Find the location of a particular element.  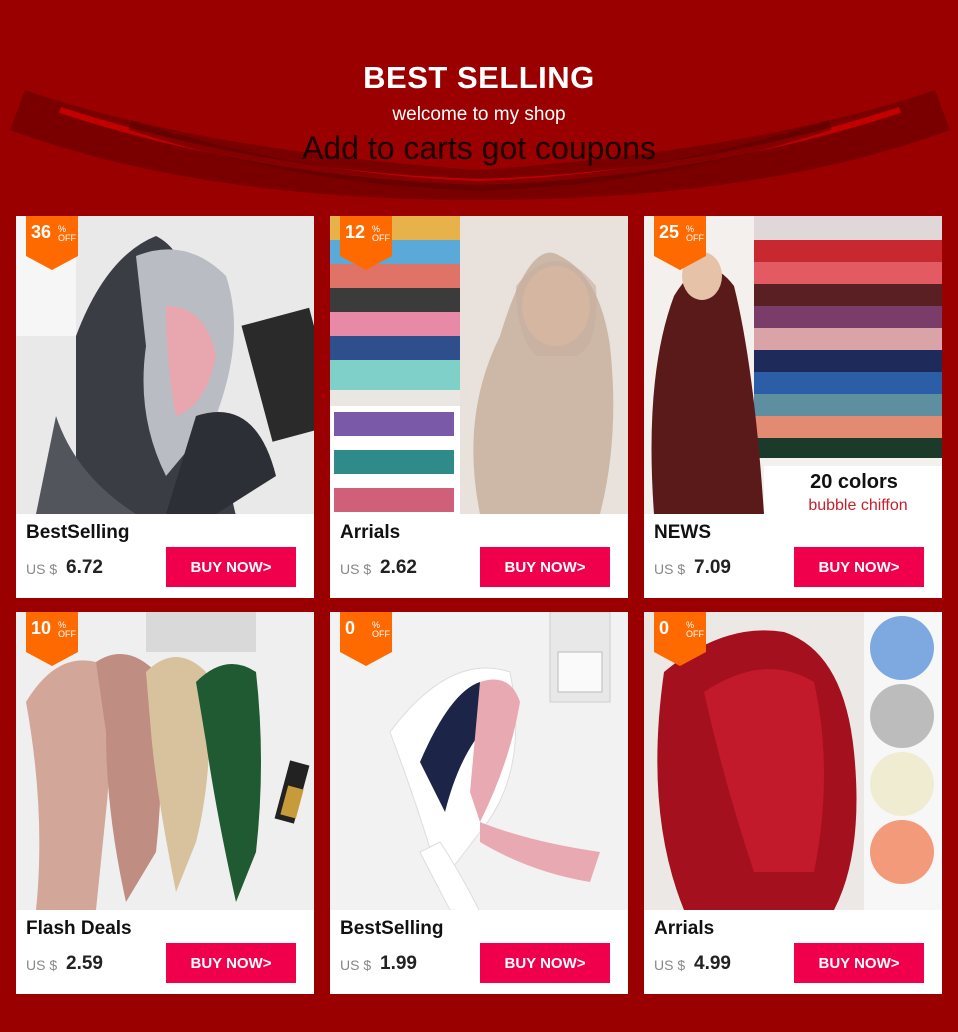

product-name: NEWS is located at coordinates (682, 532).